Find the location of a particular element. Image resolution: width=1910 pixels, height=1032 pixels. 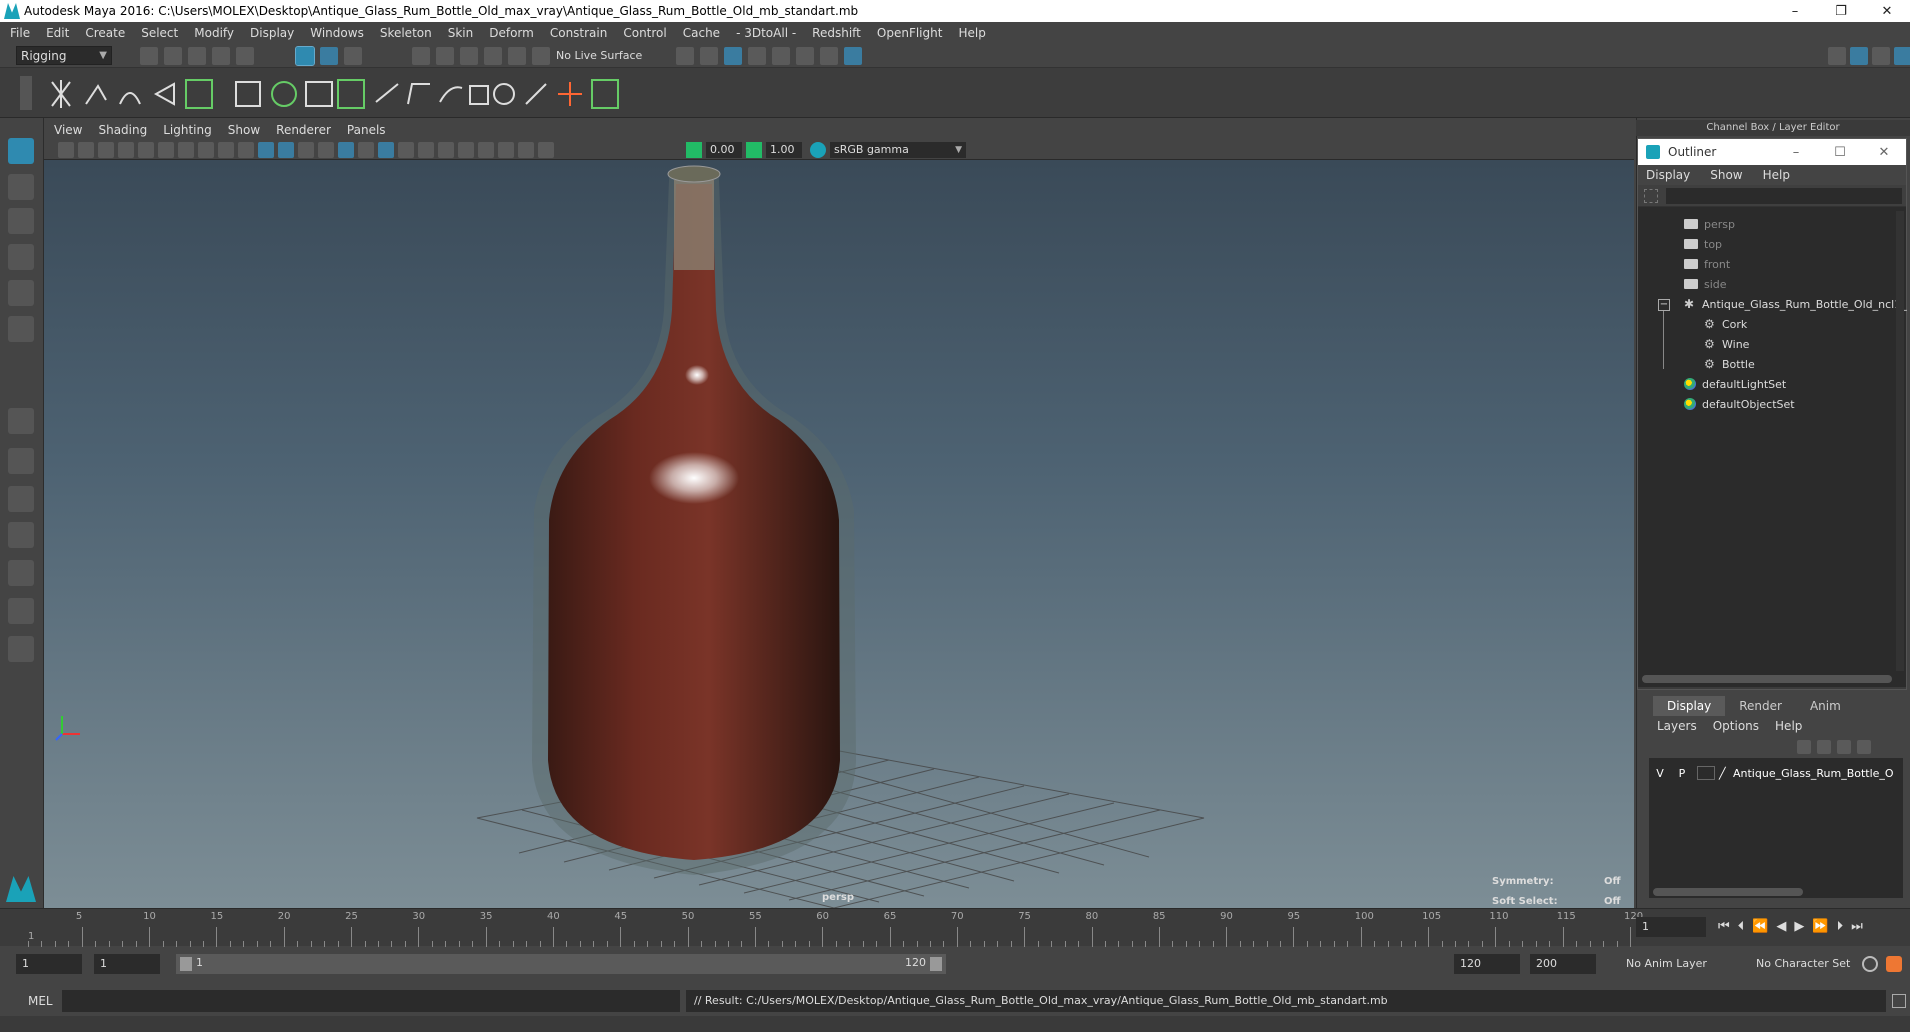

menu-openflight: OpenFlight is located at coordinates (910, 33).